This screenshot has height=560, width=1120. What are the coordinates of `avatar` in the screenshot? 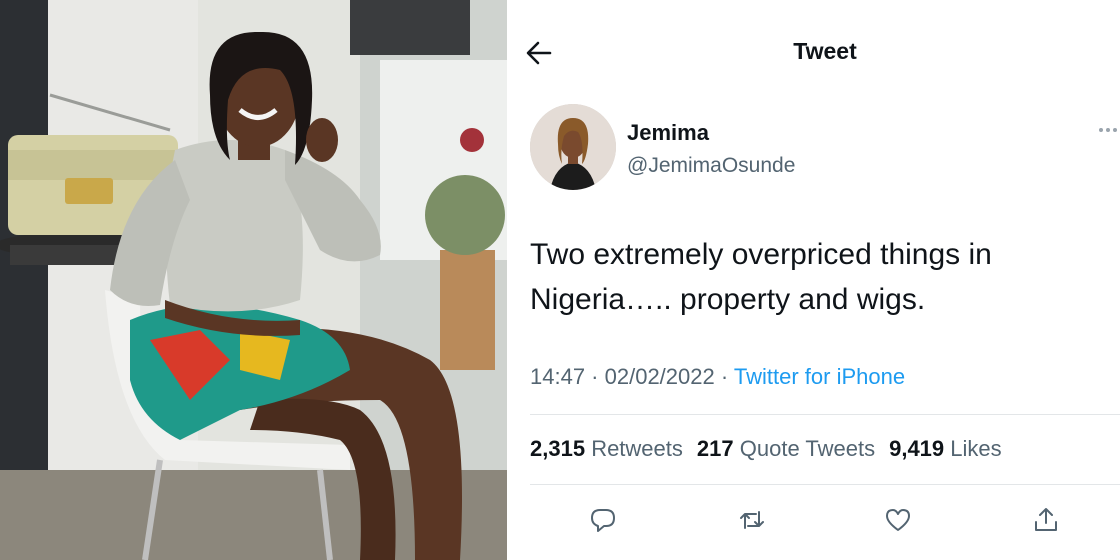 It's located at (573, 147).